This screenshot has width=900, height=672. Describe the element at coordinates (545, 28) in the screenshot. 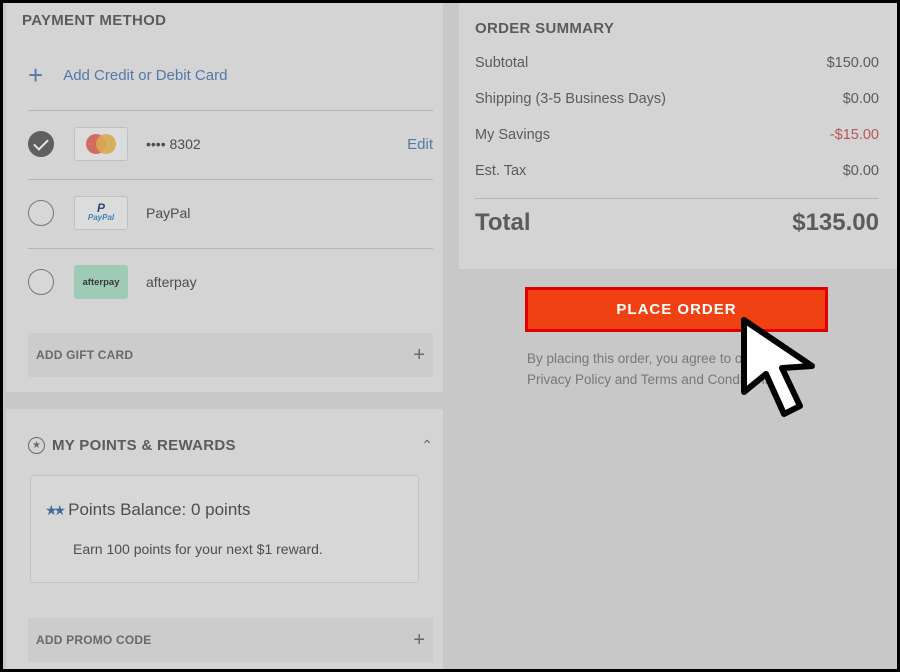

I see `order-summary-title: ORDER SUMMARY` at that location.